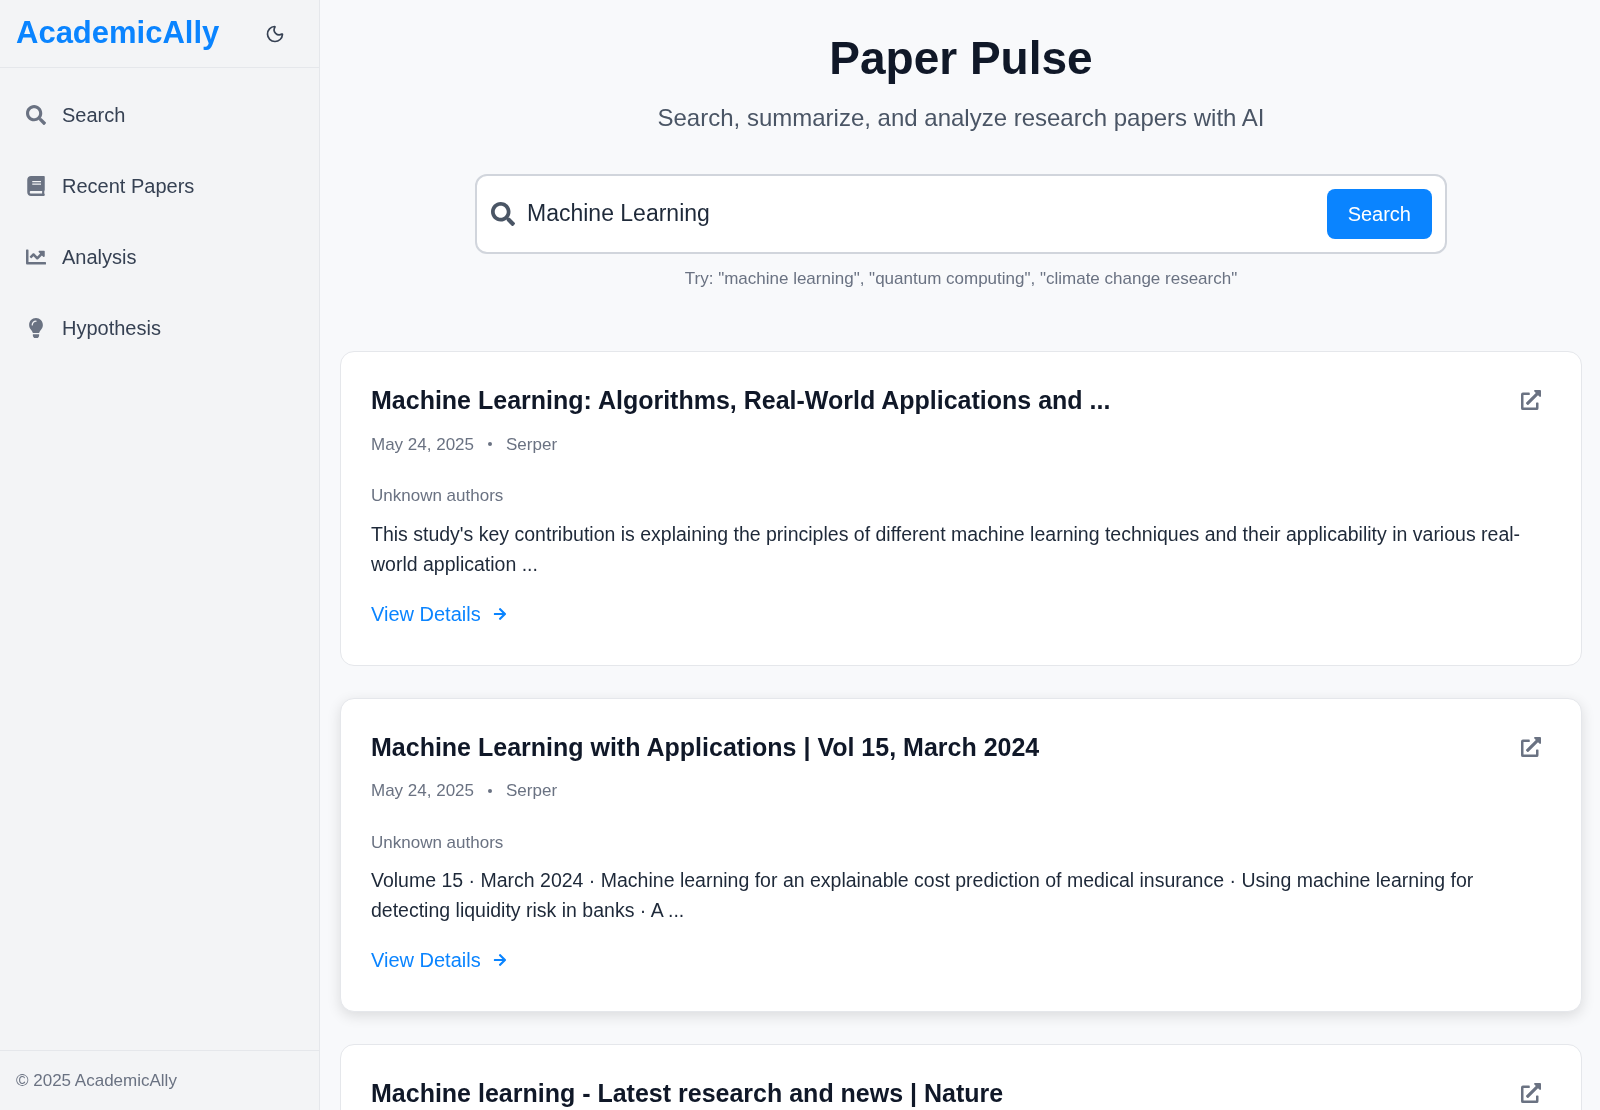 The height and width of the screenshot is (1110, 1600). What do you see at coordinates (118, 33) in the screenshot?
I see `app-logo: AcademicAlly` at bounding box center [118, 33].